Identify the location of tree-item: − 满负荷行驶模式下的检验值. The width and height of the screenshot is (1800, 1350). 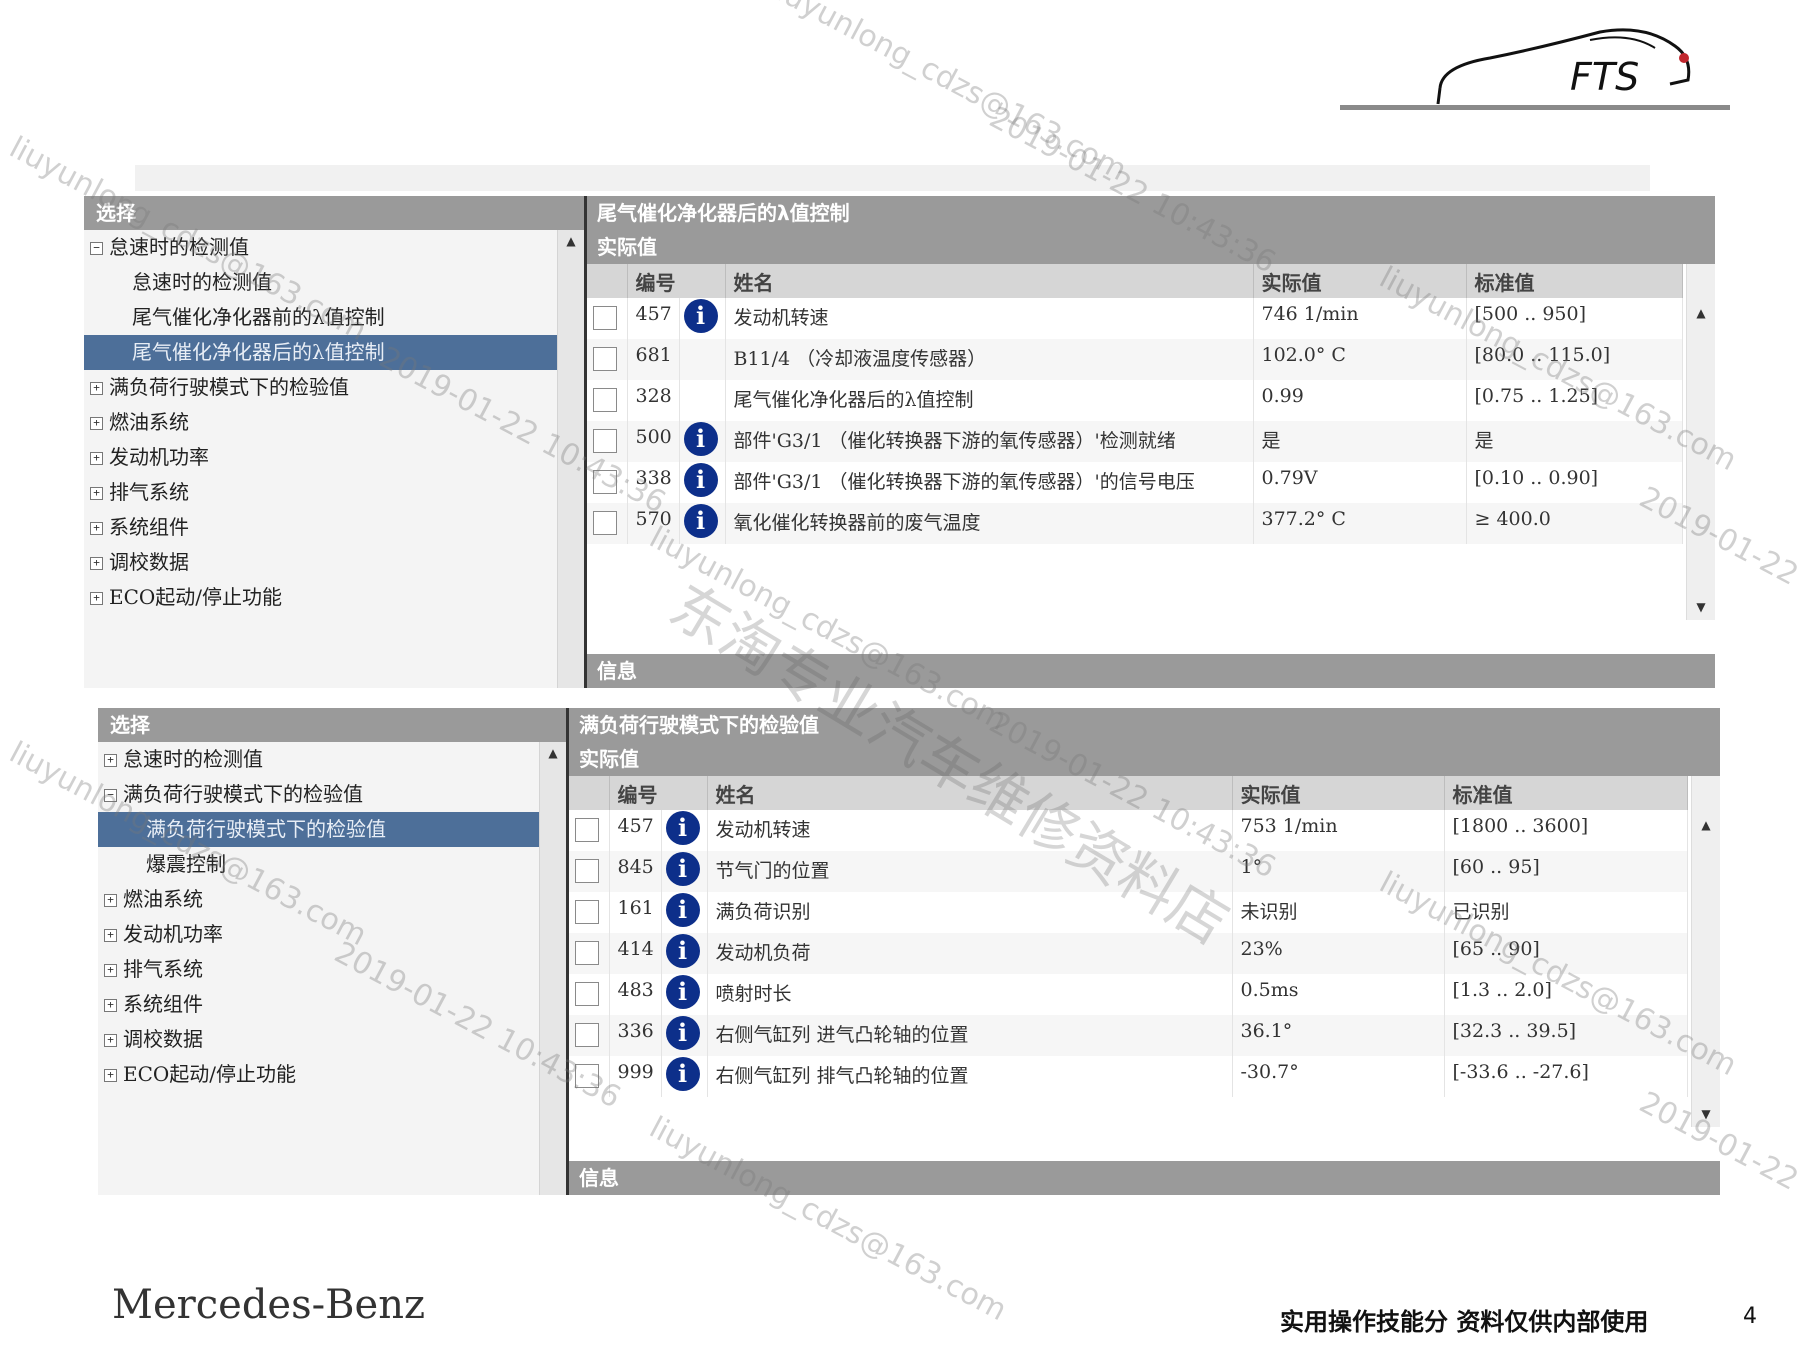
(332, 794).